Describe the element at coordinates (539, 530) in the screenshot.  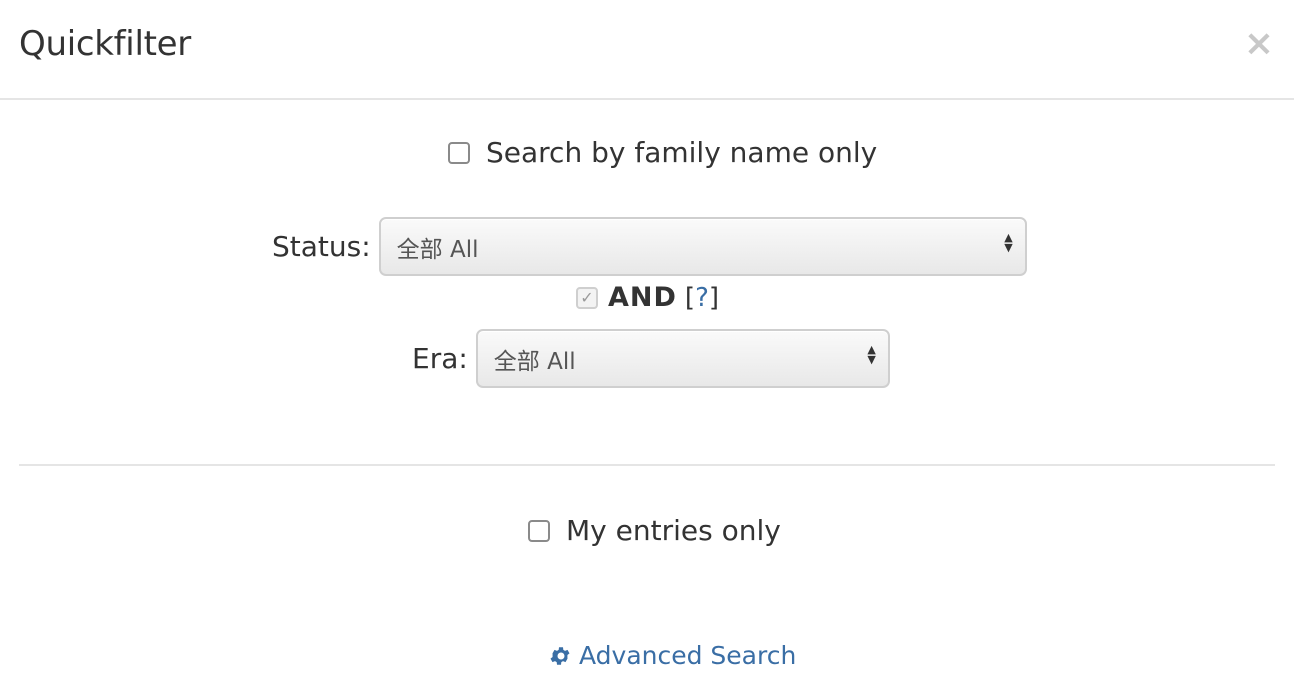
I see `my-entries-checkbox` at that location.